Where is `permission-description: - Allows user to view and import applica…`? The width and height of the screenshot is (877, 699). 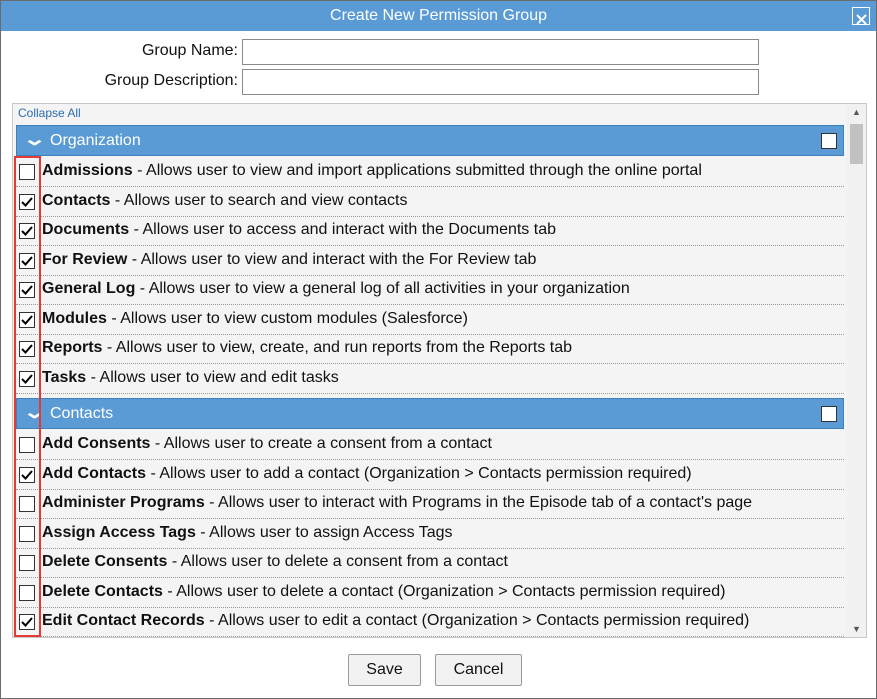 permission-description: - Allows user to view and import applica… is located at coordinates (417, 170).